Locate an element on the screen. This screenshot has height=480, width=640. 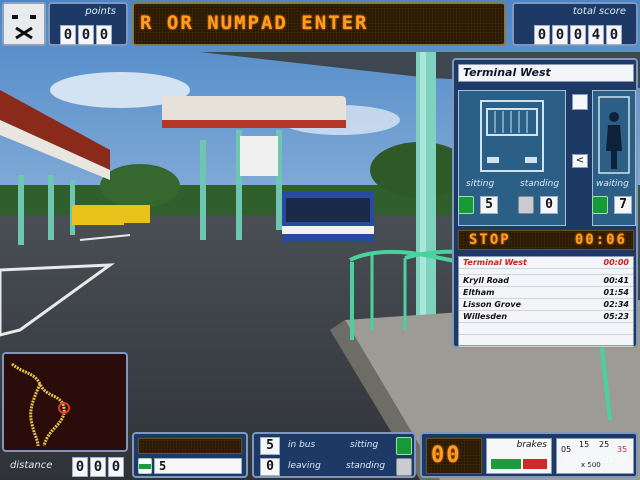
points-label: points is located at coordinates (100, 11).